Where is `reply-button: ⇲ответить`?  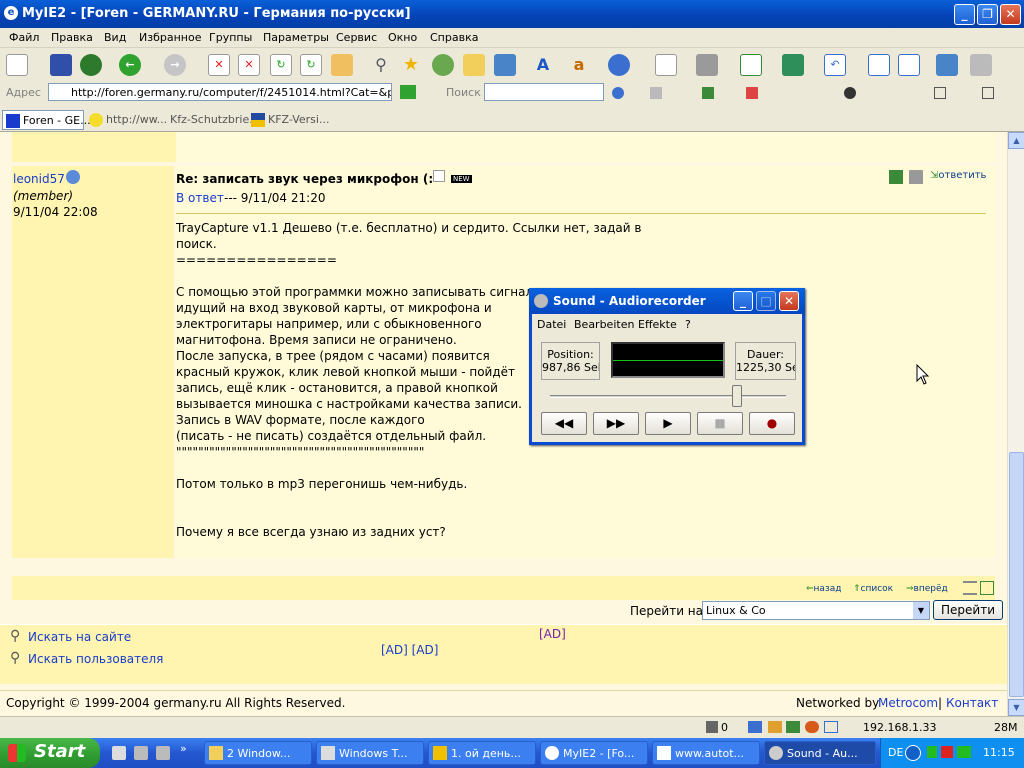 reply-button: ⇲ответить is located at coordinates (958, 175).